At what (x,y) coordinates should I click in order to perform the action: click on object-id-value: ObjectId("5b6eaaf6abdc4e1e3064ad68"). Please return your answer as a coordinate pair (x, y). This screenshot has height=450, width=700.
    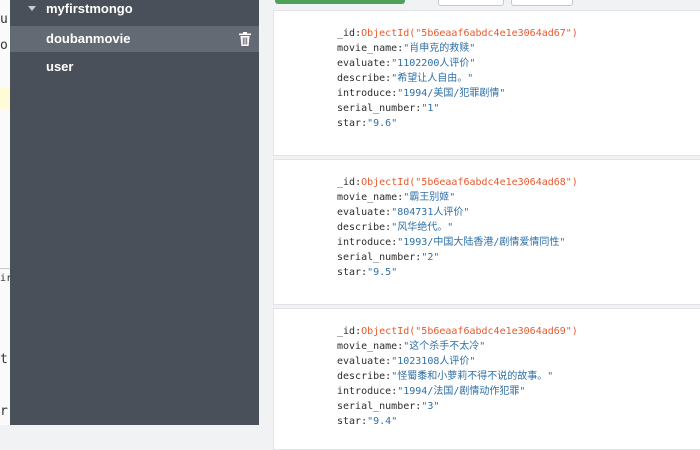
    Looking at the image, I should click on (469, 182).